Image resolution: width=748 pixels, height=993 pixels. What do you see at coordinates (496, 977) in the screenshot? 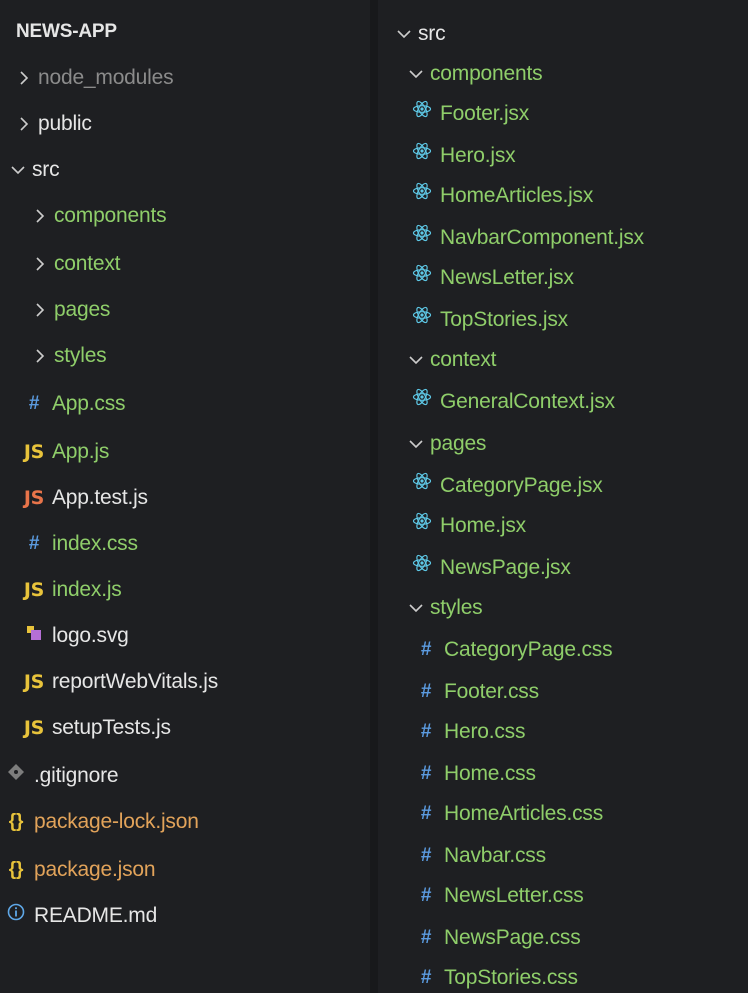
I see `tree-item-top-stories-css: # TopStories.css` at bounding box center [496, 977].